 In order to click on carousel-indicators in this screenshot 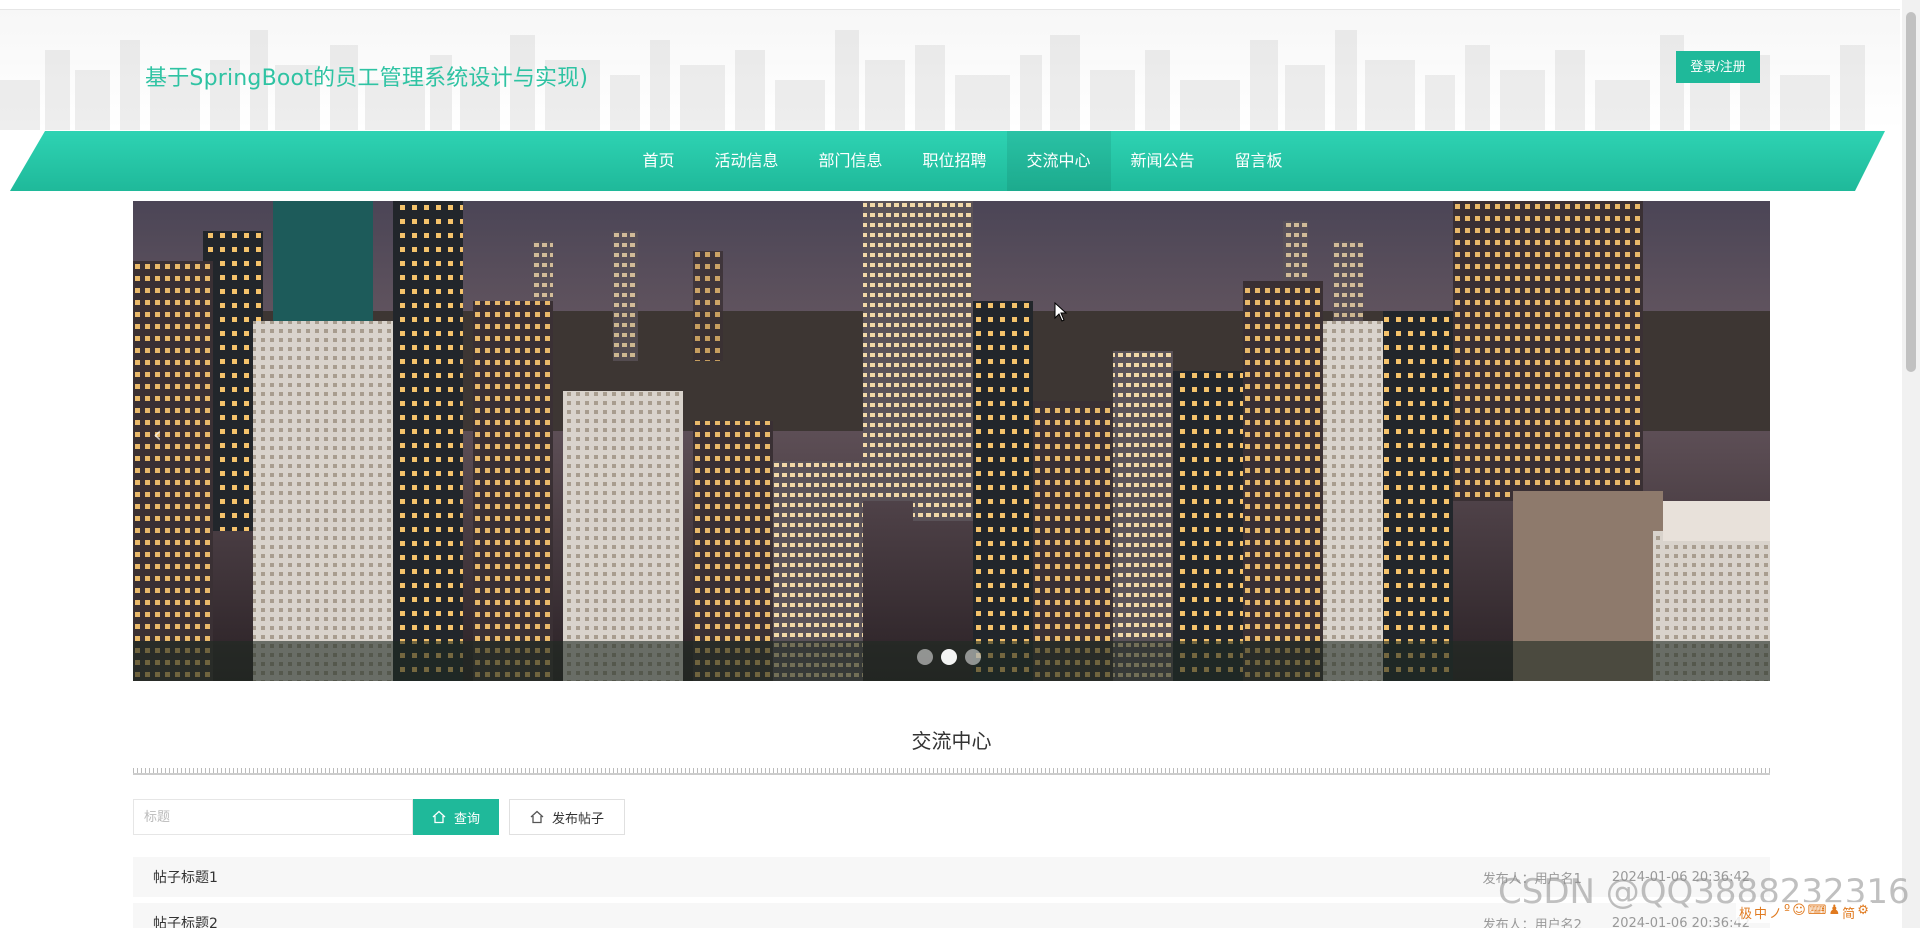, I will do `click(949, 657)`.